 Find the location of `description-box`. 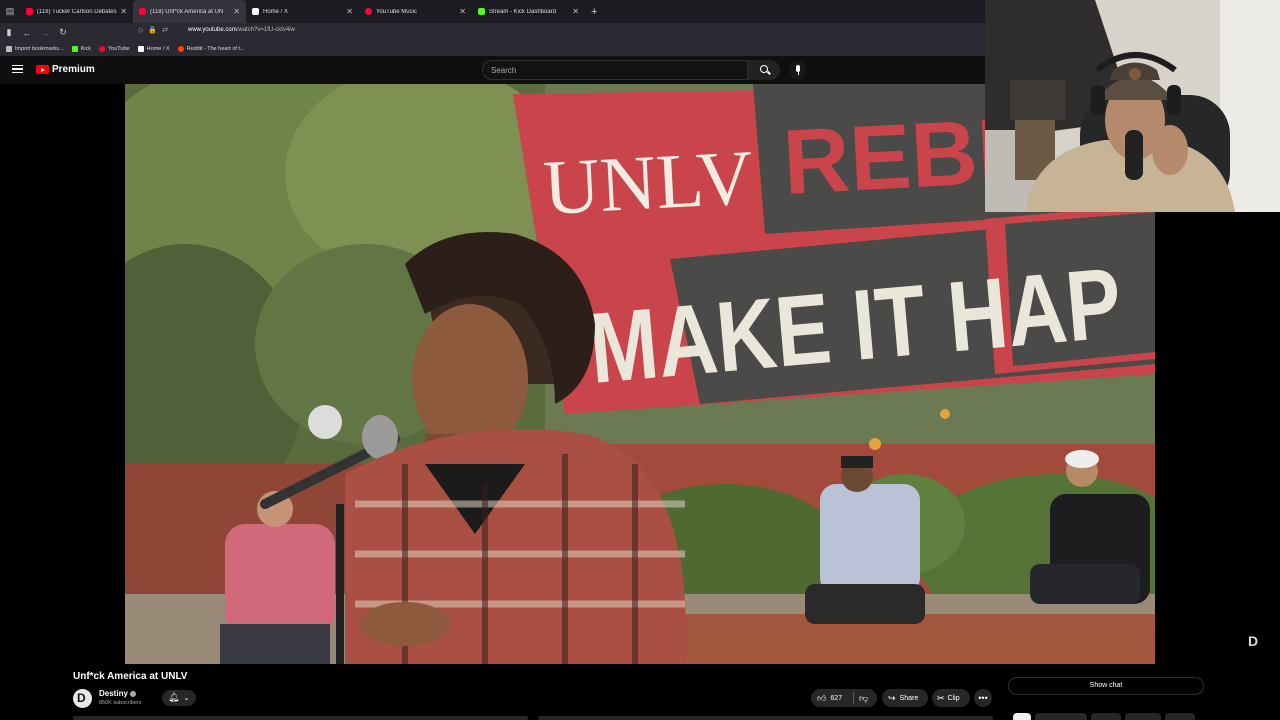

description-box is located at coordinates (300, 718).